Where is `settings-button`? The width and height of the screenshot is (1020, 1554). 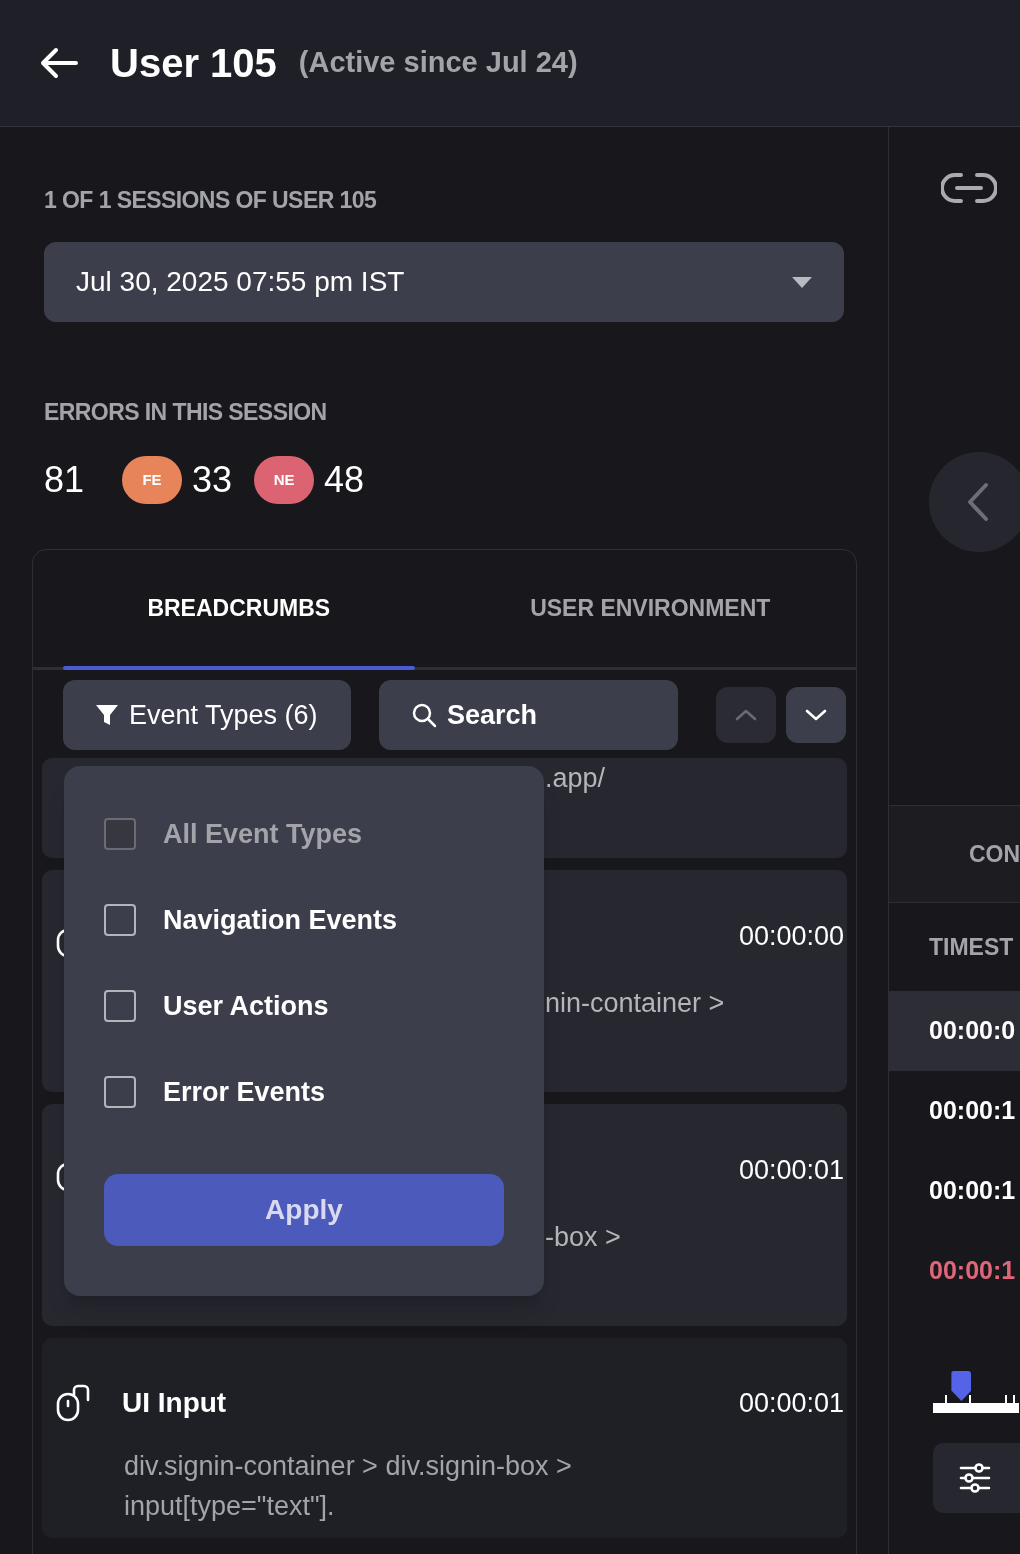 settings-button is located at coordinates (976, 1478).